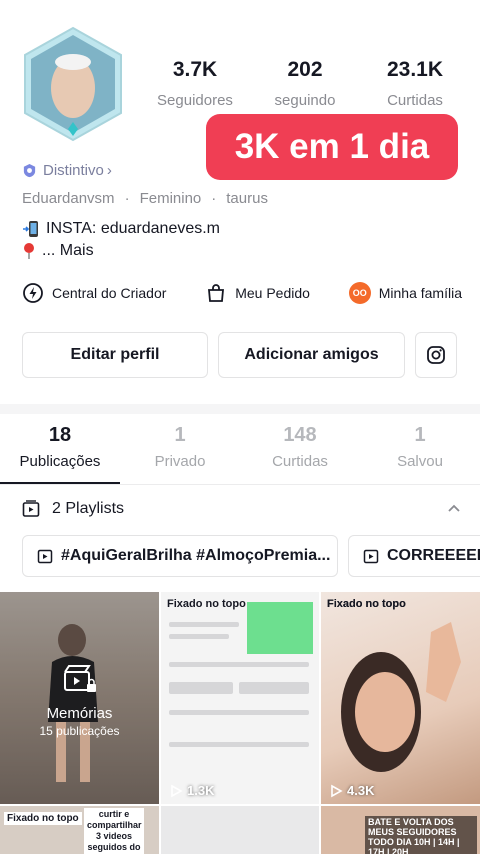 The width and height of the screenshot is (480, 854). I want to click on badge-link: Distintivo ›, so click(67, 170).